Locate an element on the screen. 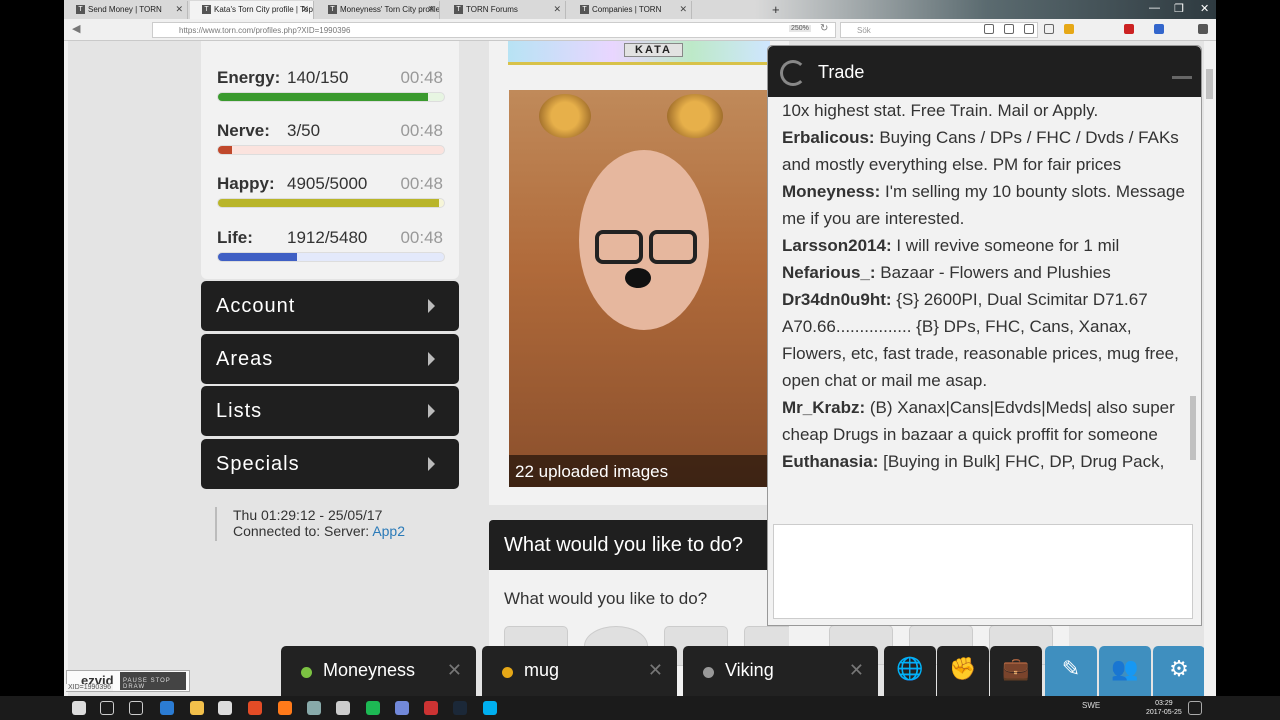  online-status-dot is located at coordinates (708, 672).